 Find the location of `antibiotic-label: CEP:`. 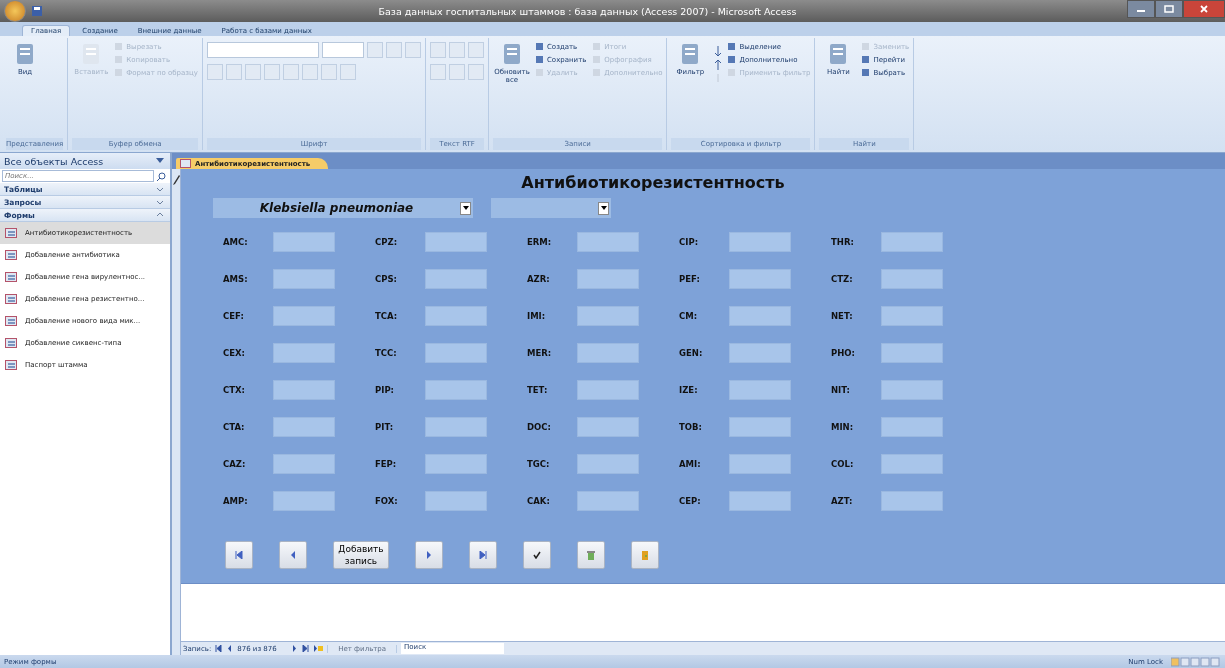

antibiotic-label: CEP: is located at coordinates (690, 501).